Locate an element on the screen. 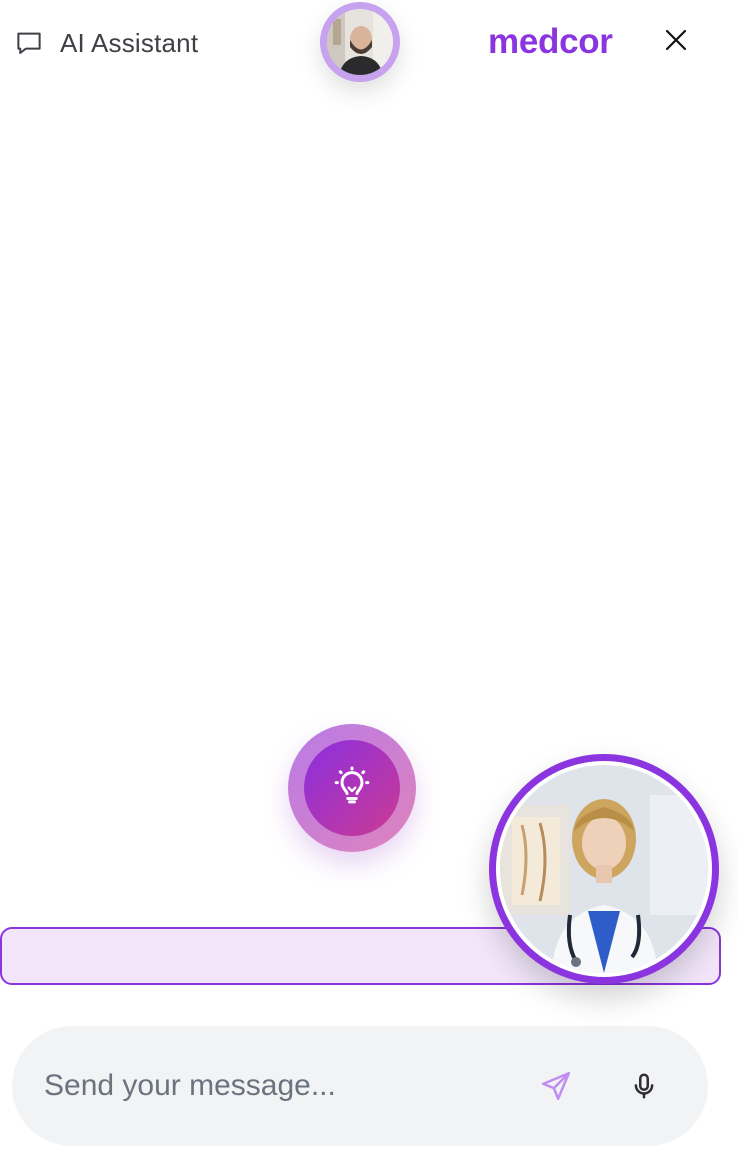  doctor-avatar is located at coordinates (604, 869).